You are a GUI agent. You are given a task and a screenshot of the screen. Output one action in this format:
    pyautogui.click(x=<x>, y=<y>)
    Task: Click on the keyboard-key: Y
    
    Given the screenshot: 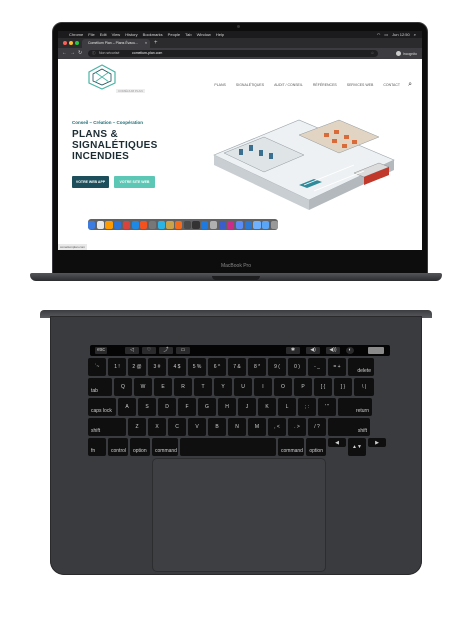 What is the action you would take?
    pyautogui.click(x=223, y=387)
    